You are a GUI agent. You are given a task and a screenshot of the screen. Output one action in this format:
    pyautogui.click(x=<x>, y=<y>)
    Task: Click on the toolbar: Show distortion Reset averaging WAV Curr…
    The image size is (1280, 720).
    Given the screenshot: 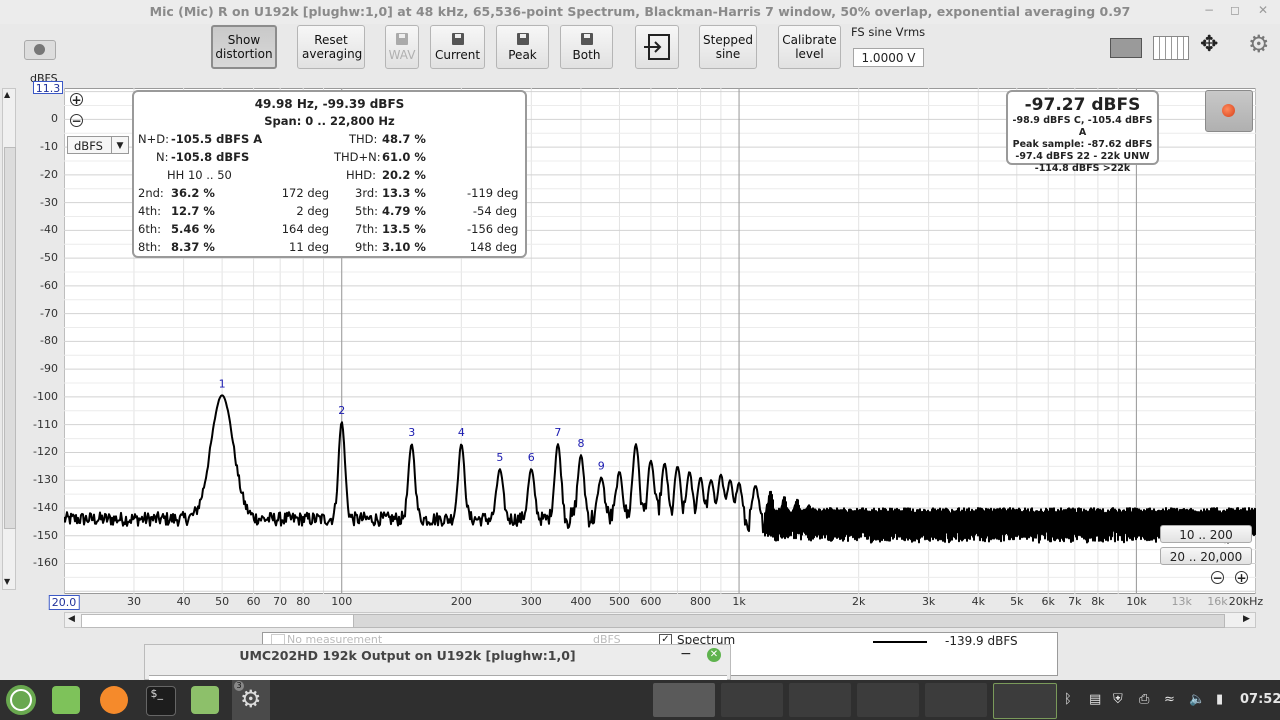 What is the action you would take?
    pyautogui.click(x=640, y=55)
    